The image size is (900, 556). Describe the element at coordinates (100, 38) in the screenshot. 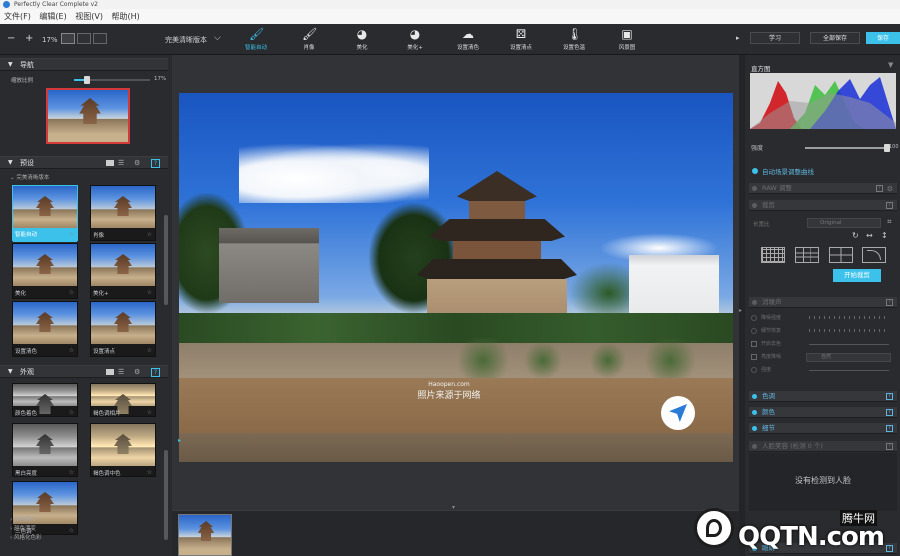

I see `side-by-side-view-icon` at that location.